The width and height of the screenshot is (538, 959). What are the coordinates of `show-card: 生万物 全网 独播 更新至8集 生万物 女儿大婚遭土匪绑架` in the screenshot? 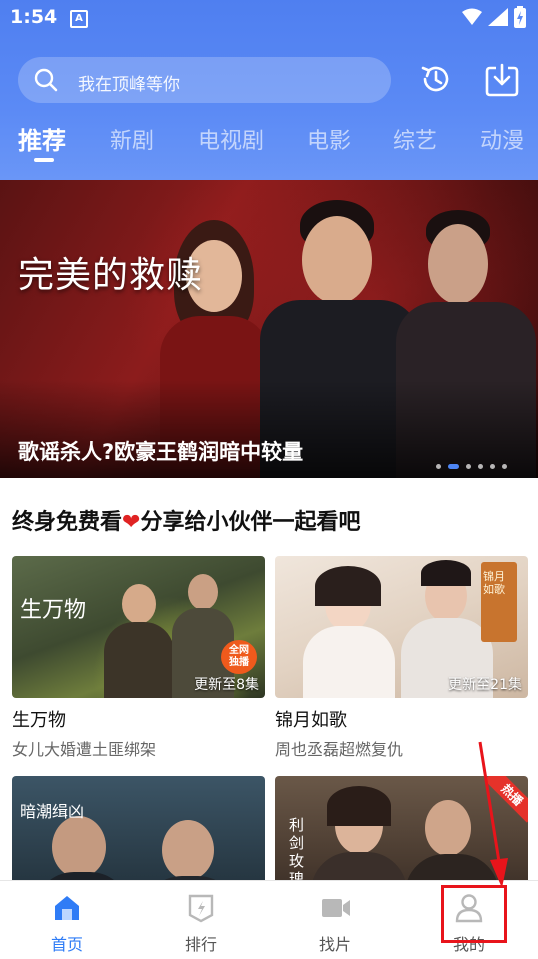 It's located at (138, 657).